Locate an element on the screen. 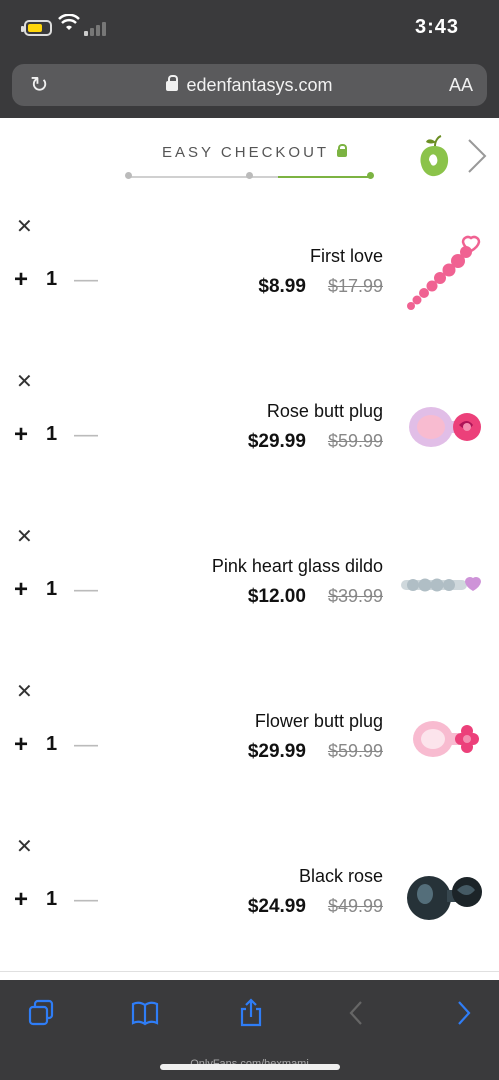  progress-fill is located at coordinates (324, 177).